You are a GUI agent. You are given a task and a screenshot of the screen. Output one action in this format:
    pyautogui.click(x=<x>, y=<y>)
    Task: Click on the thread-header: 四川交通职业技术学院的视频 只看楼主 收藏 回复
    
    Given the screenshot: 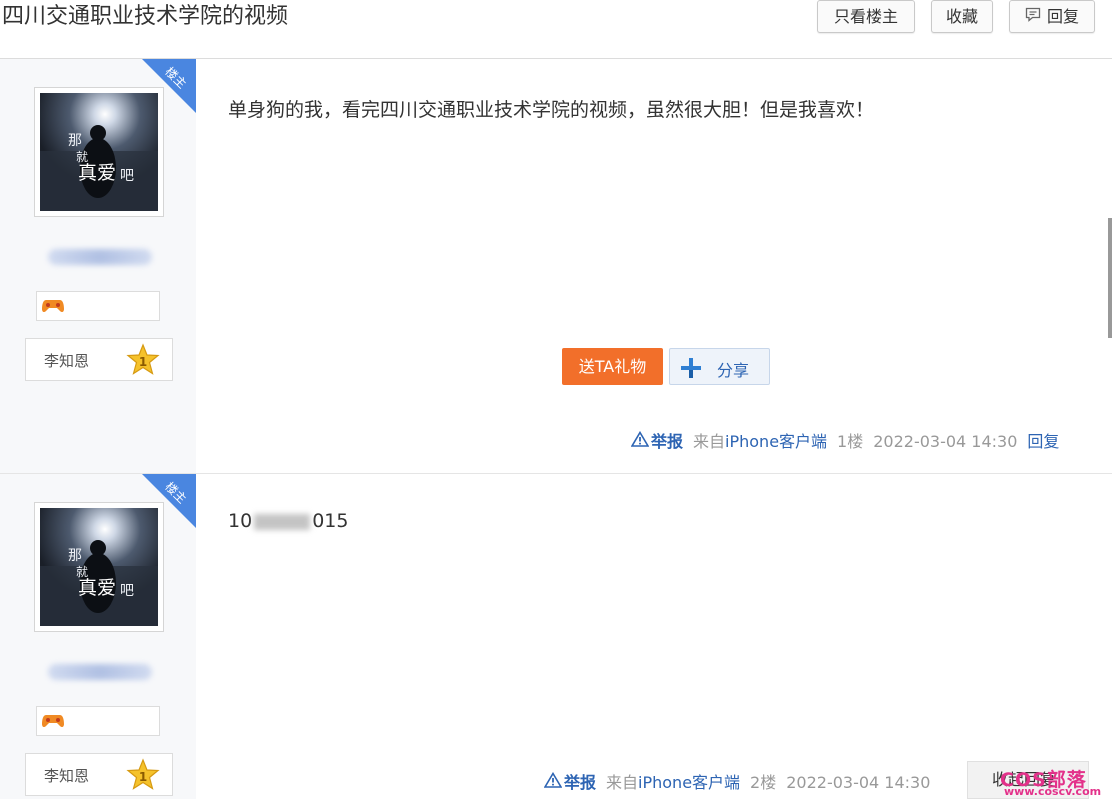 What is the action you would take?
    pyautogui.click(x=556, y=29)
    